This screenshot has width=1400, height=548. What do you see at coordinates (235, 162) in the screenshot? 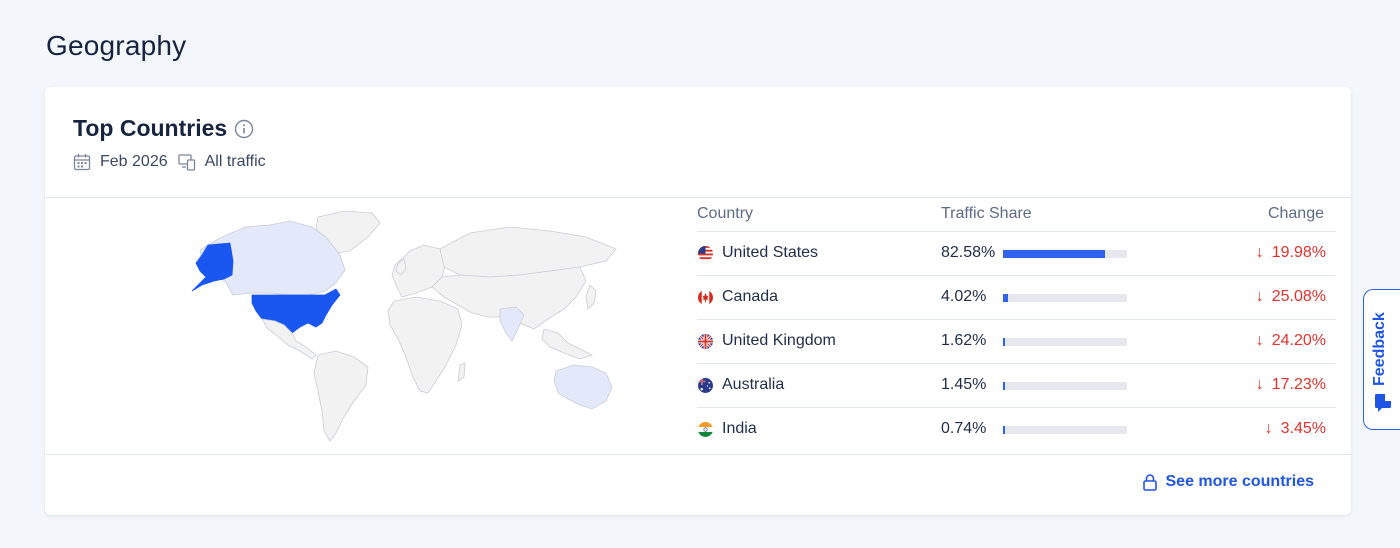
I see `traffic-filter: All traffic` at bounding box center [235, 162].